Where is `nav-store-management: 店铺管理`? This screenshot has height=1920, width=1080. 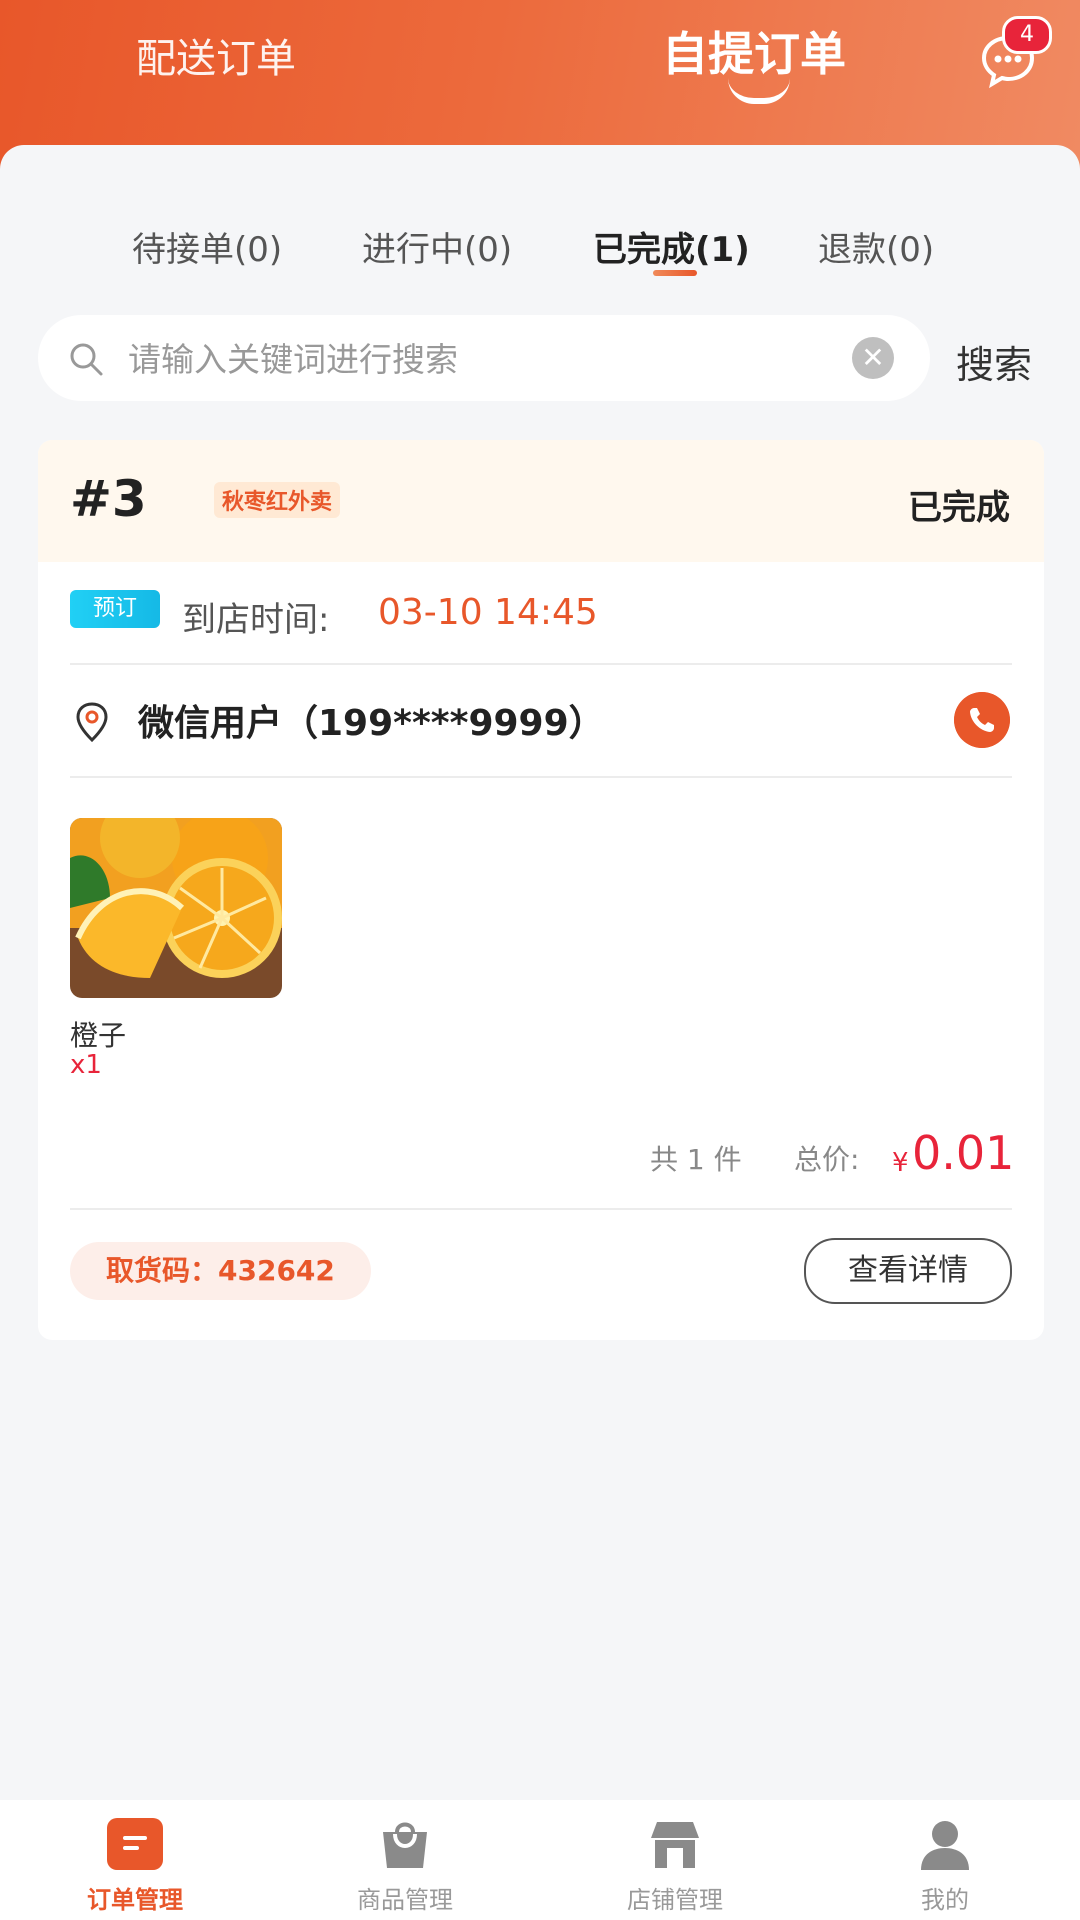
nav-store-management: 店铺管理 is located at coordinates (675, 1860).